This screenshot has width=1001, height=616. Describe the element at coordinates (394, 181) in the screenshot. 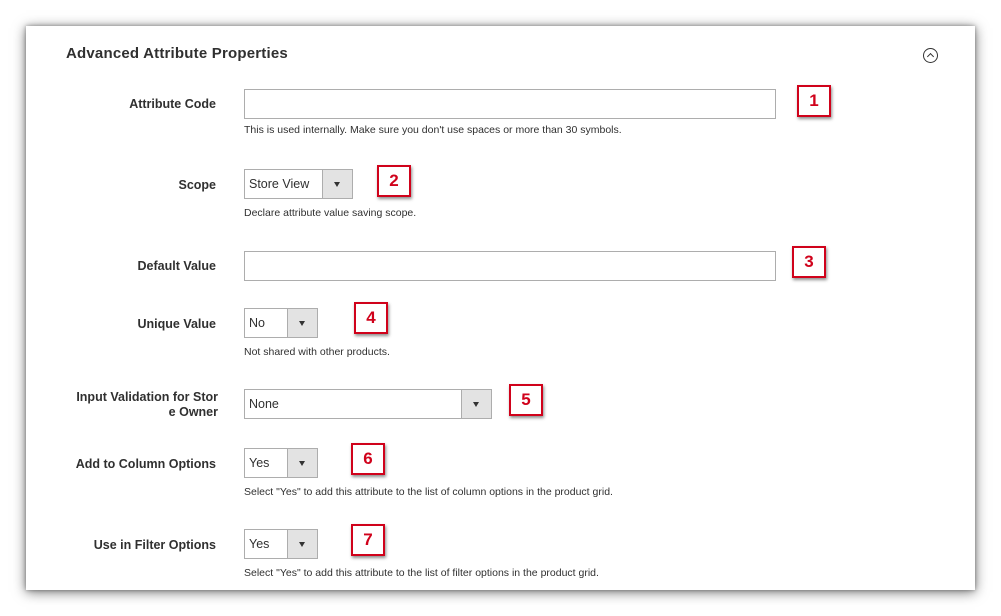

I see `callout-badge-2: 2` at that location.